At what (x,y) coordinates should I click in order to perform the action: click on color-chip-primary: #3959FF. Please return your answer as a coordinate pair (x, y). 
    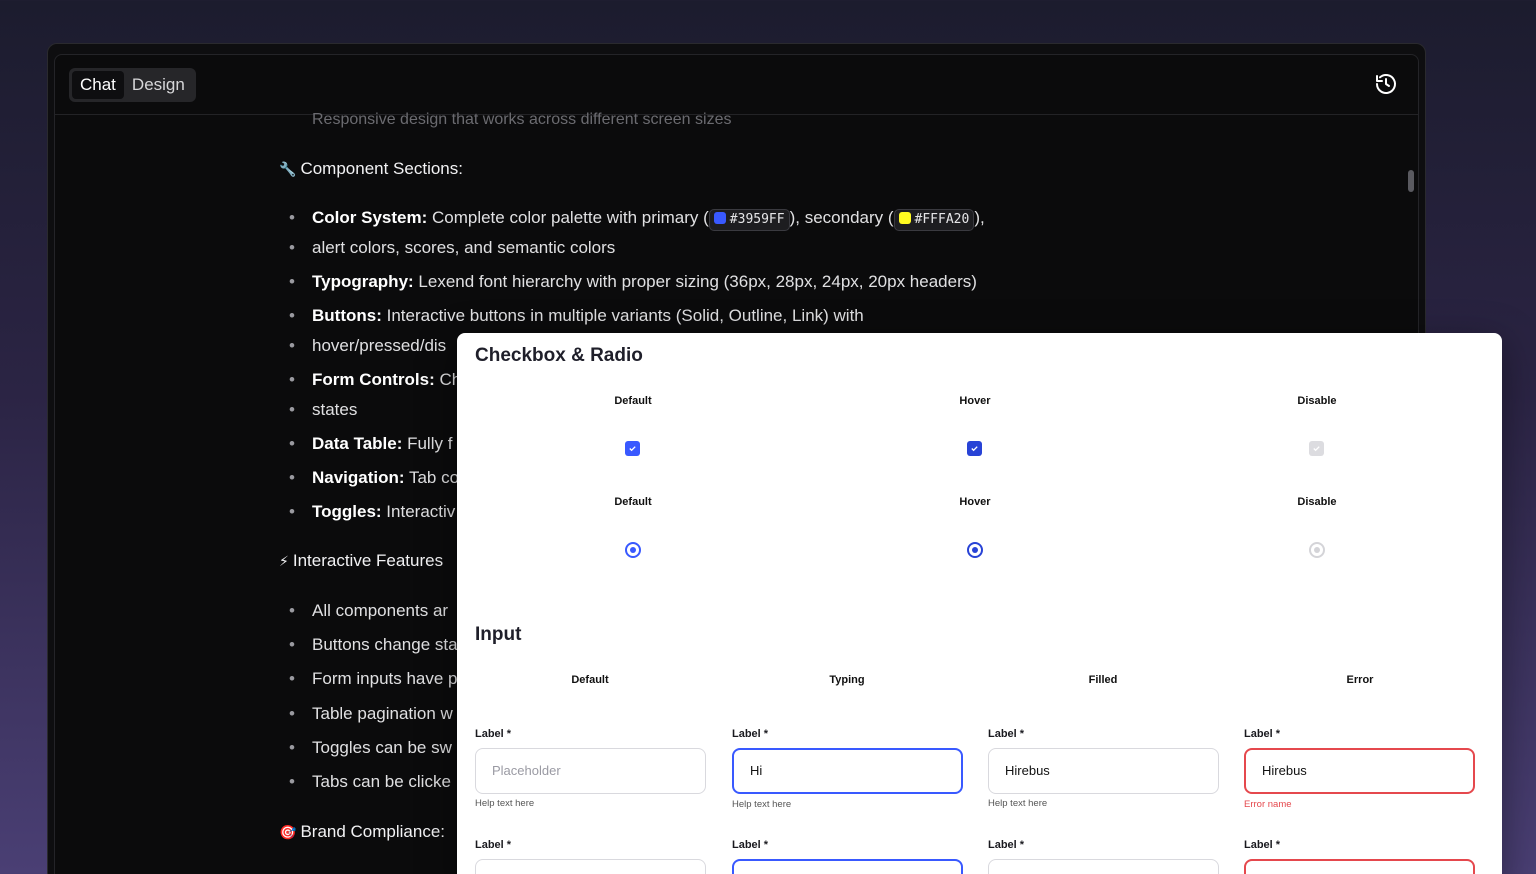
    Looking at the image, I should click on (749, 220).